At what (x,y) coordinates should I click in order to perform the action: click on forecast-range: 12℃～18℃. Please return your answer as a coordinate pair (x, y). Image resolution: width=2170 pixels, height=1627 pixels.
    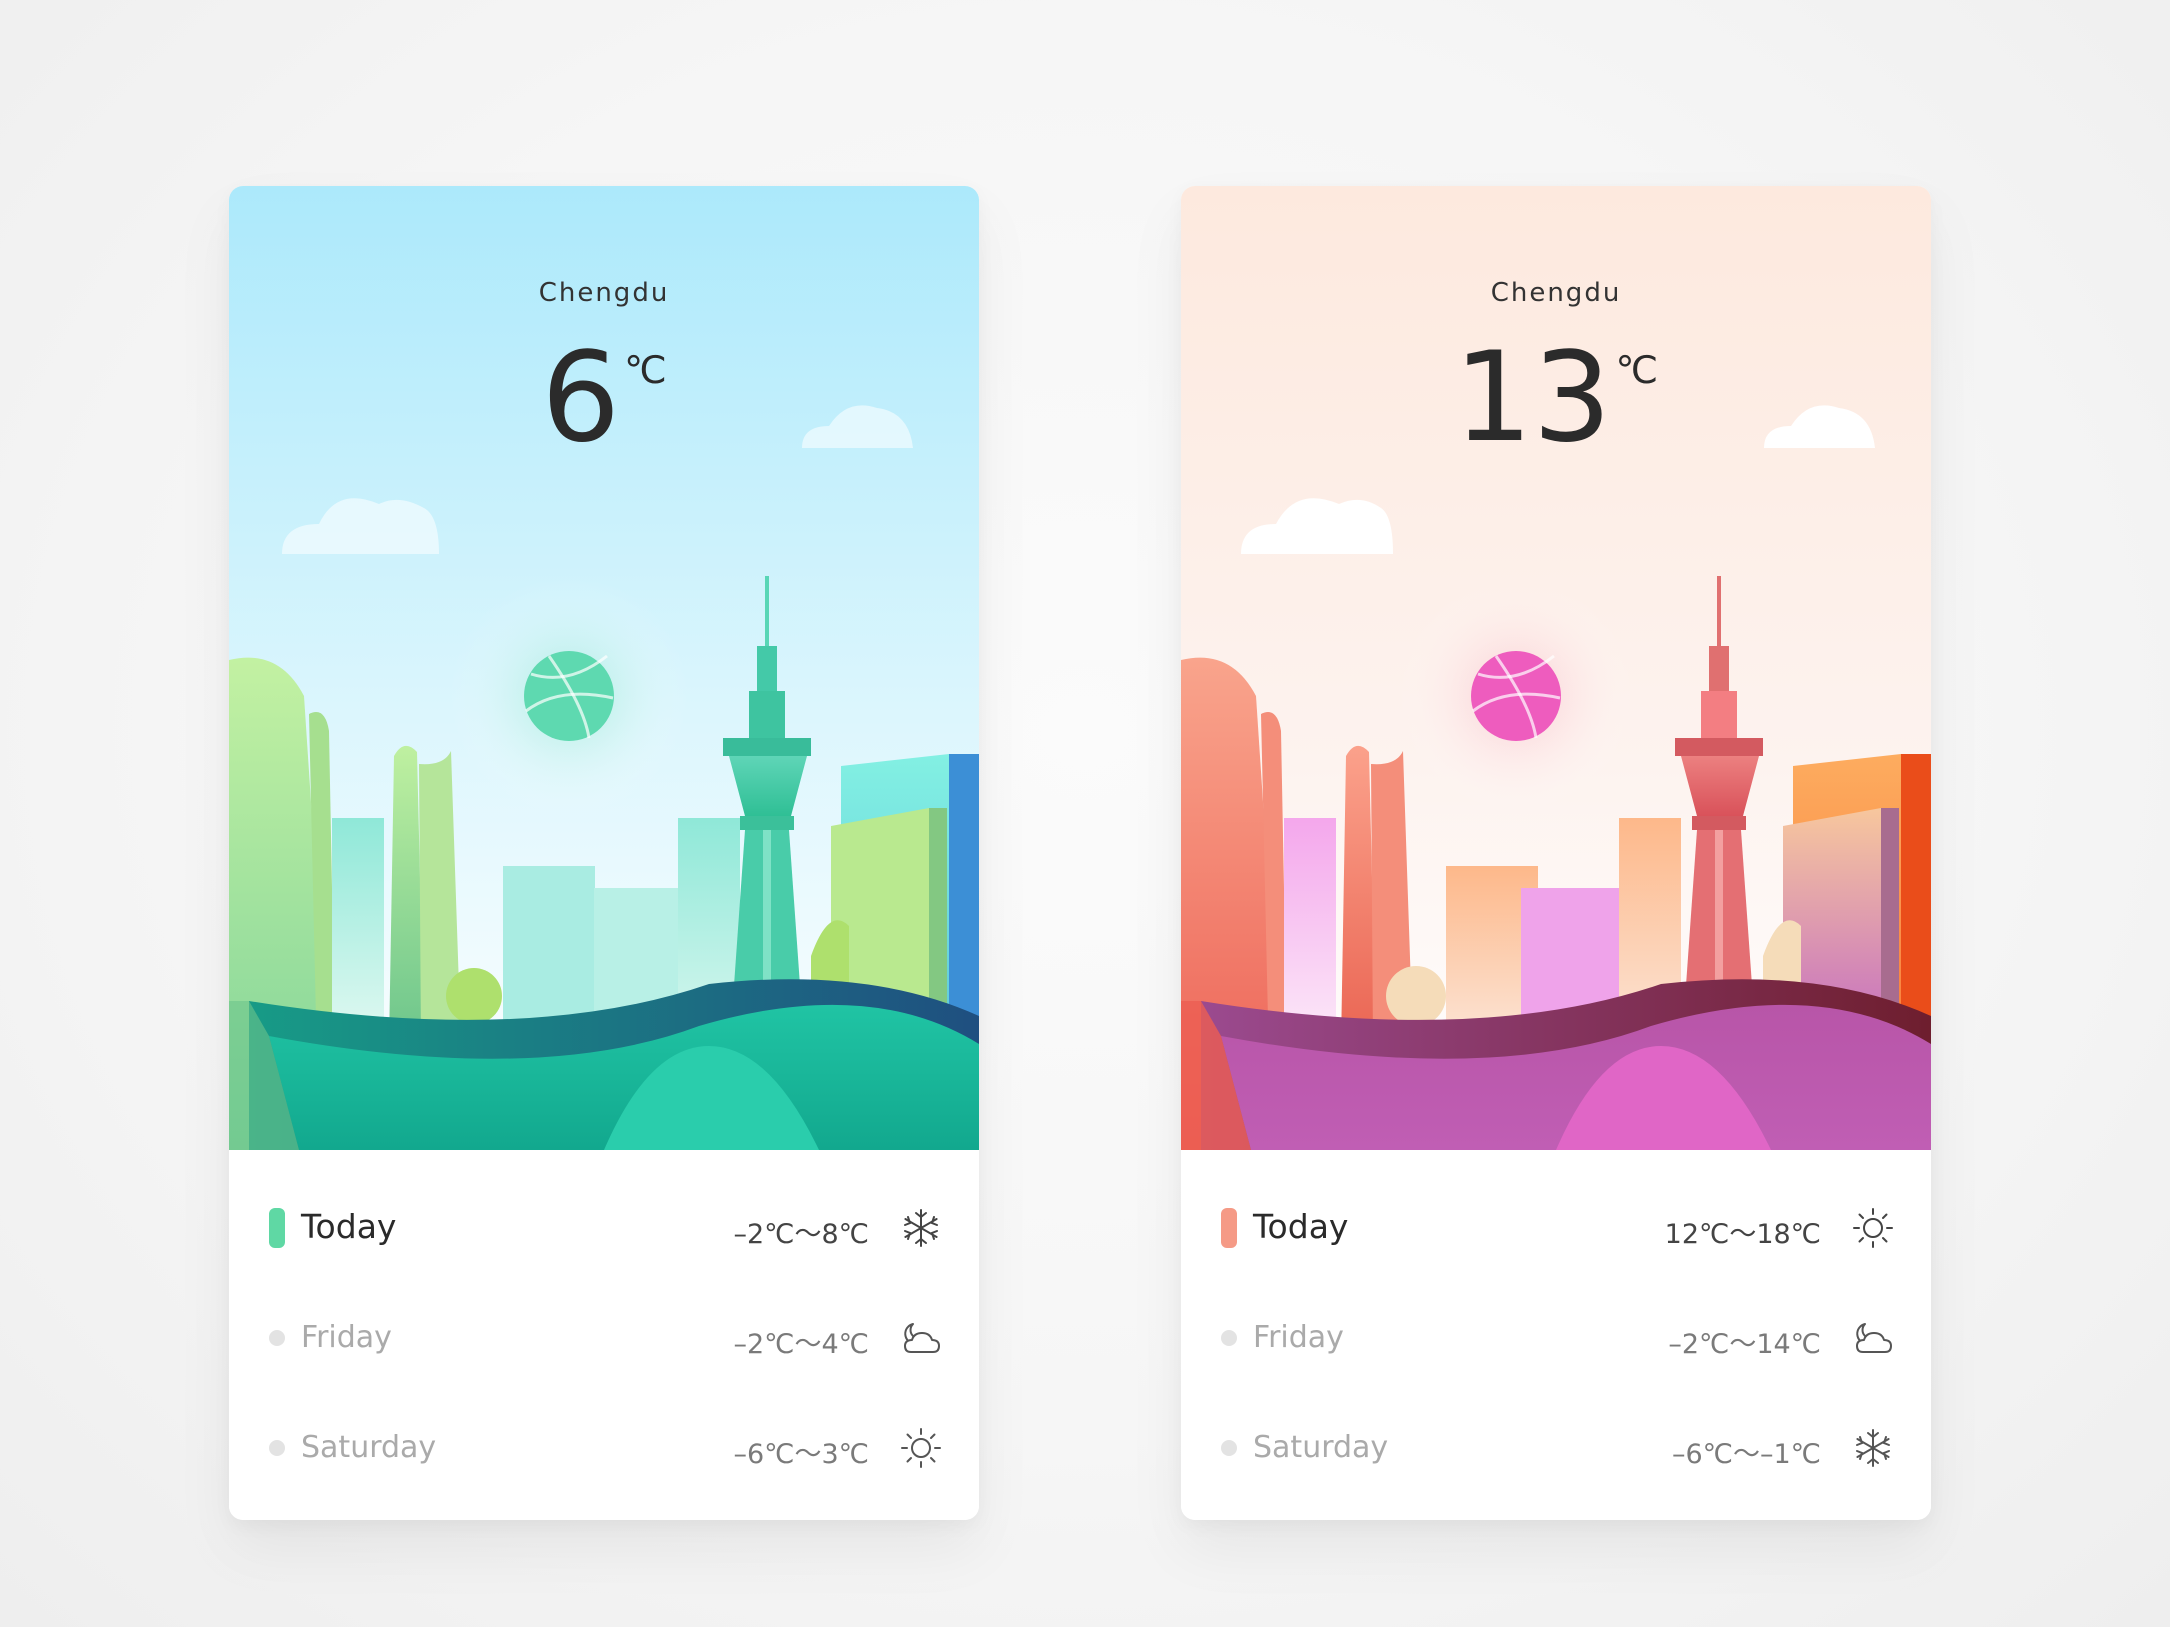
    Looking at the image, I should click on (1742, 1234).